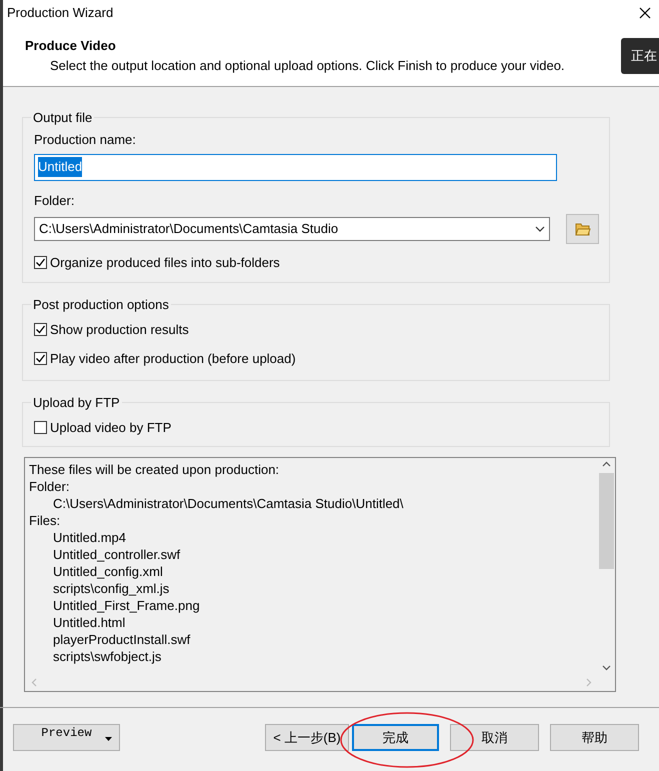 This screenshot has height=771, width=659. I want to click on caret-icon, so click(108, 739).